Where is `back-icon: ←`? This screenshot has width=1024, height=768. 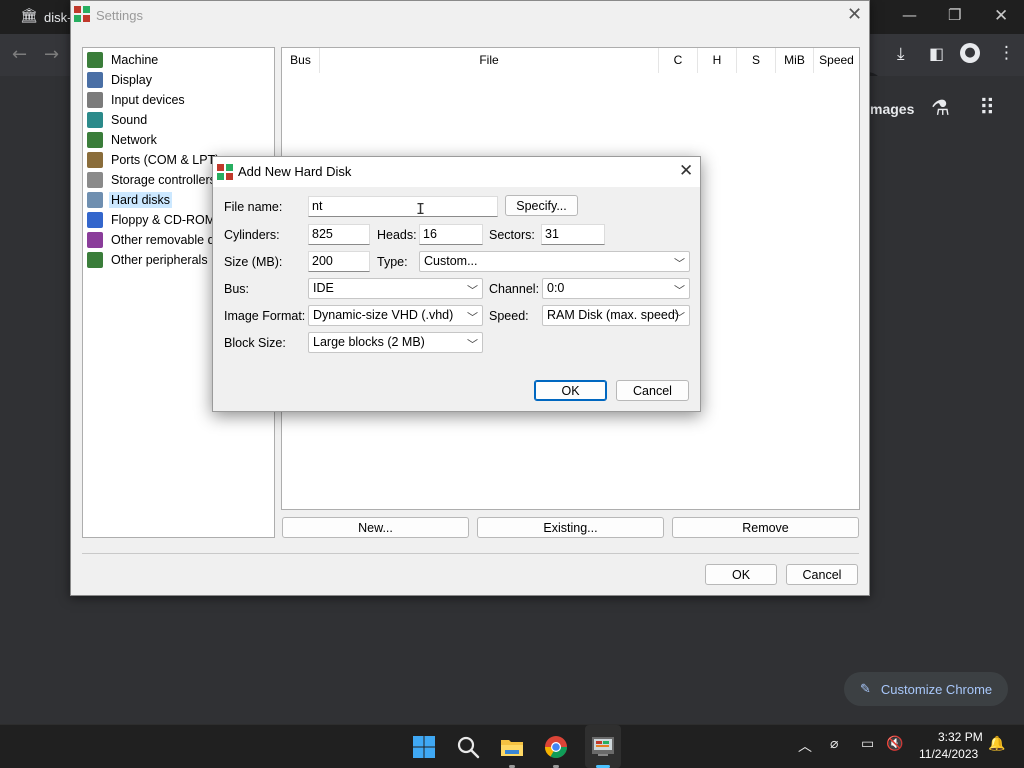 back-icon: ← is located at coordinates (19, 54).